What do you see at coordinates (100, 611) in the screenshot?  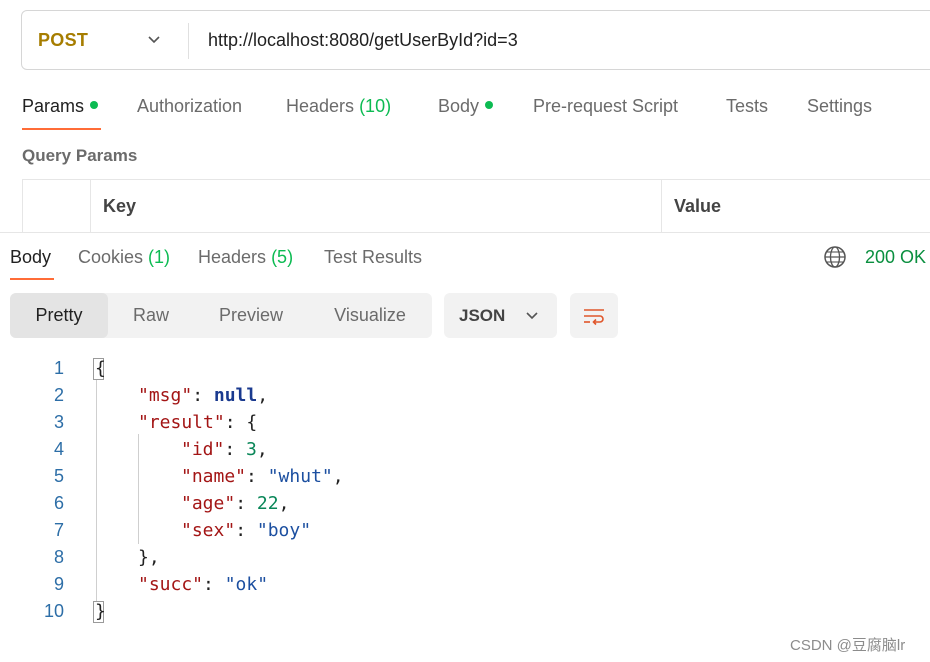 I see `code-line: }` at bounding box center [100, 611].